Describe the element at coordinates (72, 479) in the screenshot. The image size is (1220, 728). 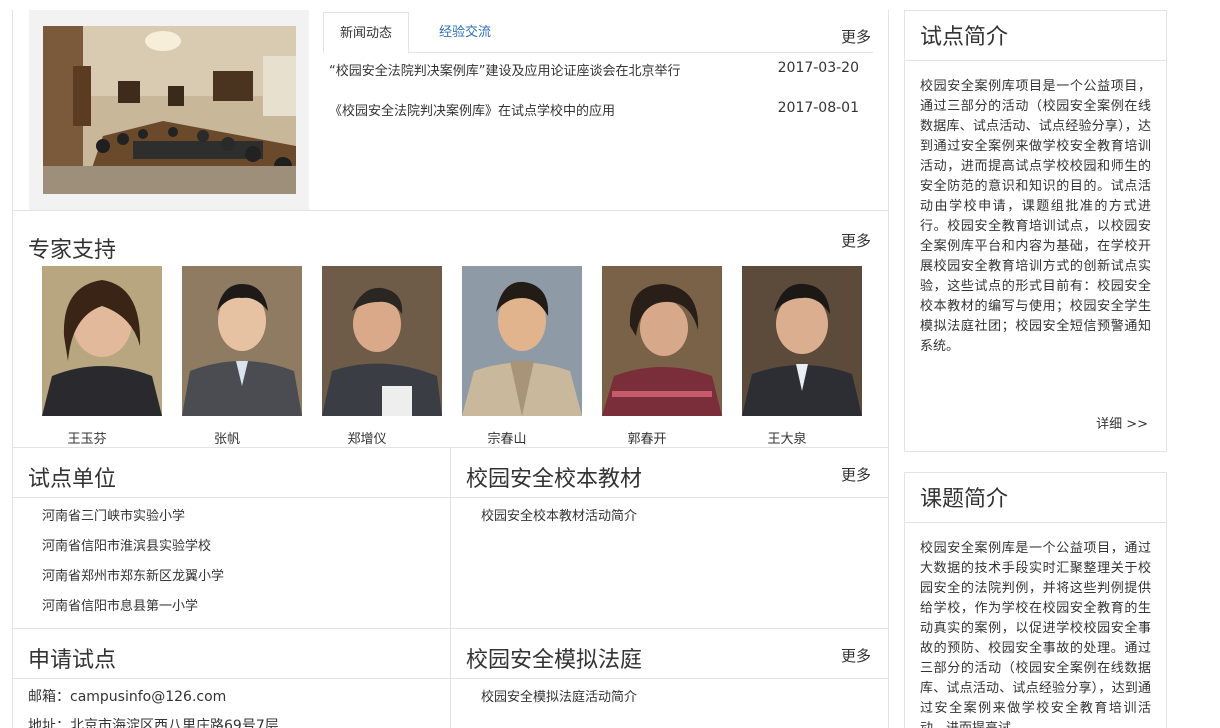
I see `pilot-units-title: 试点单位` at that location.